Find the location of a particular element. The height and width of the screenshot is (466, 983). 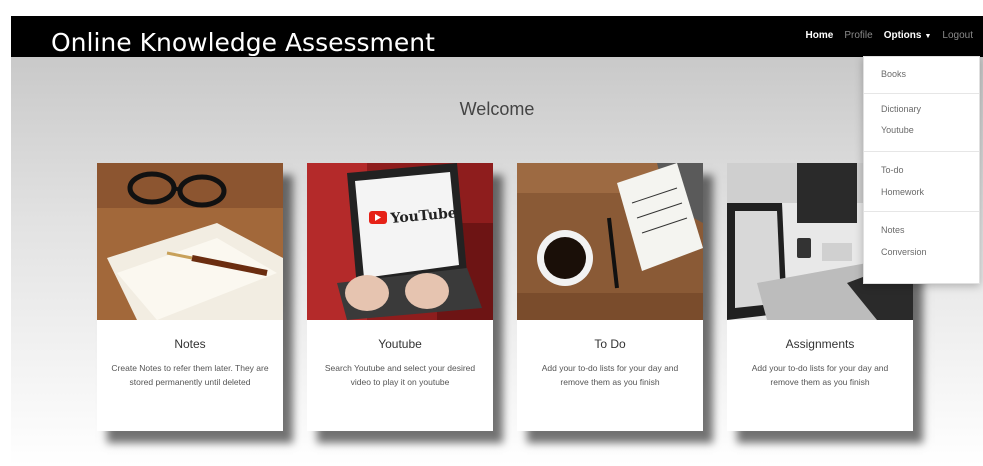

nav-profile-link: Profile is located at coordinates (858, 35).